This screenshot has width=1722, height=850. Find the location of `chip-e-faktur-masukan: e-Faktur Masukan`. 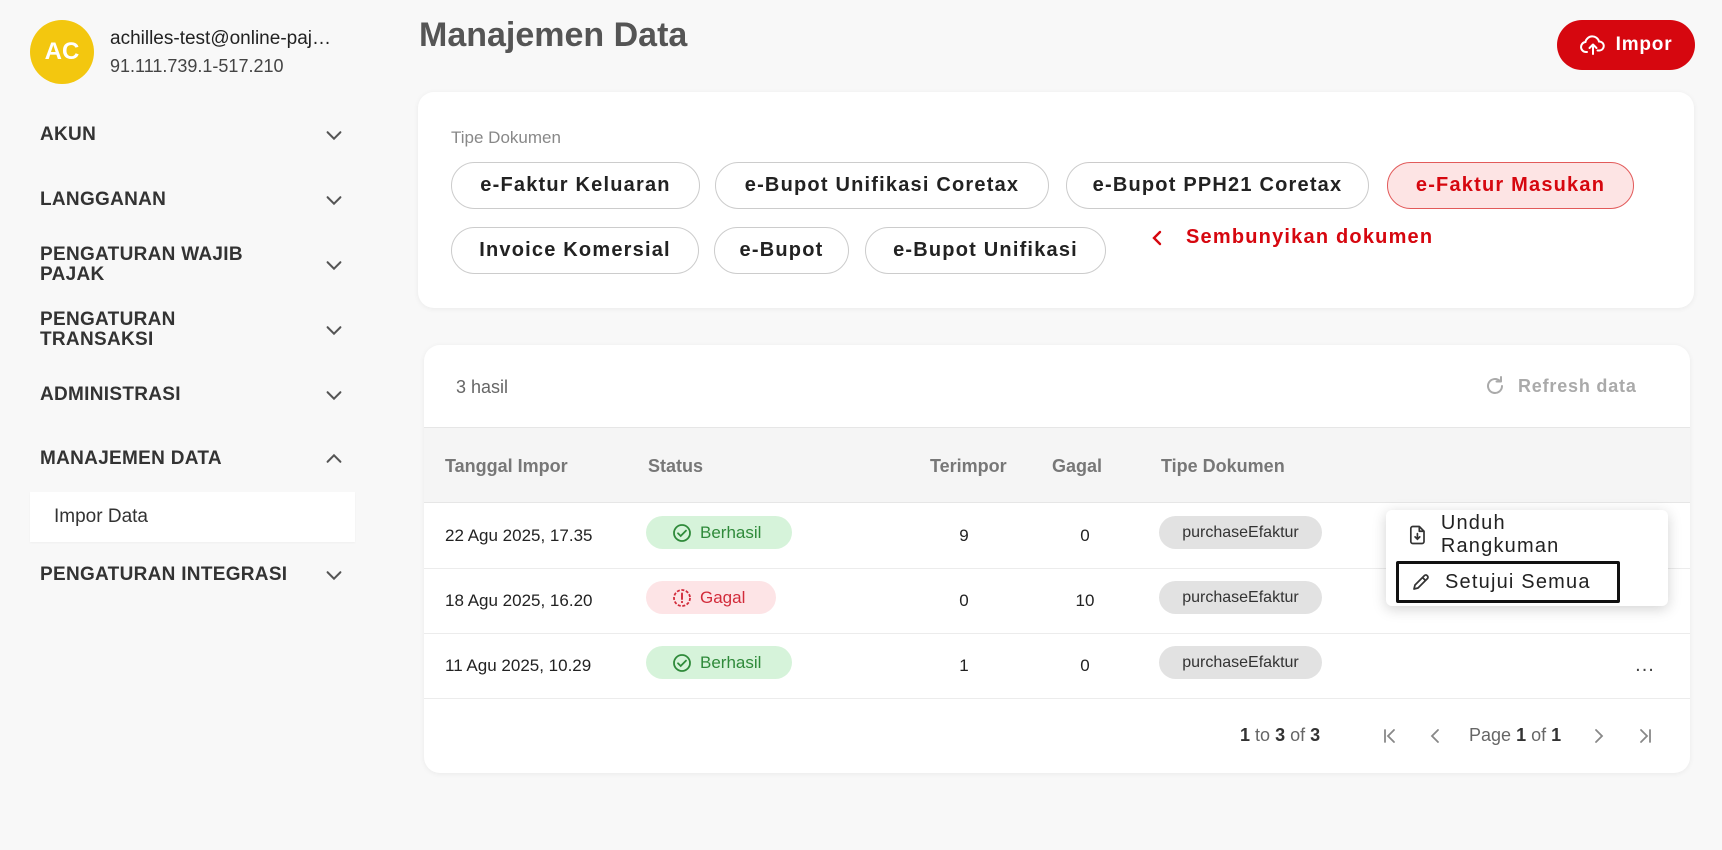

chip-e-faktur-masukan: e-Faktur Masukan is located at coordinates (1510, 185).